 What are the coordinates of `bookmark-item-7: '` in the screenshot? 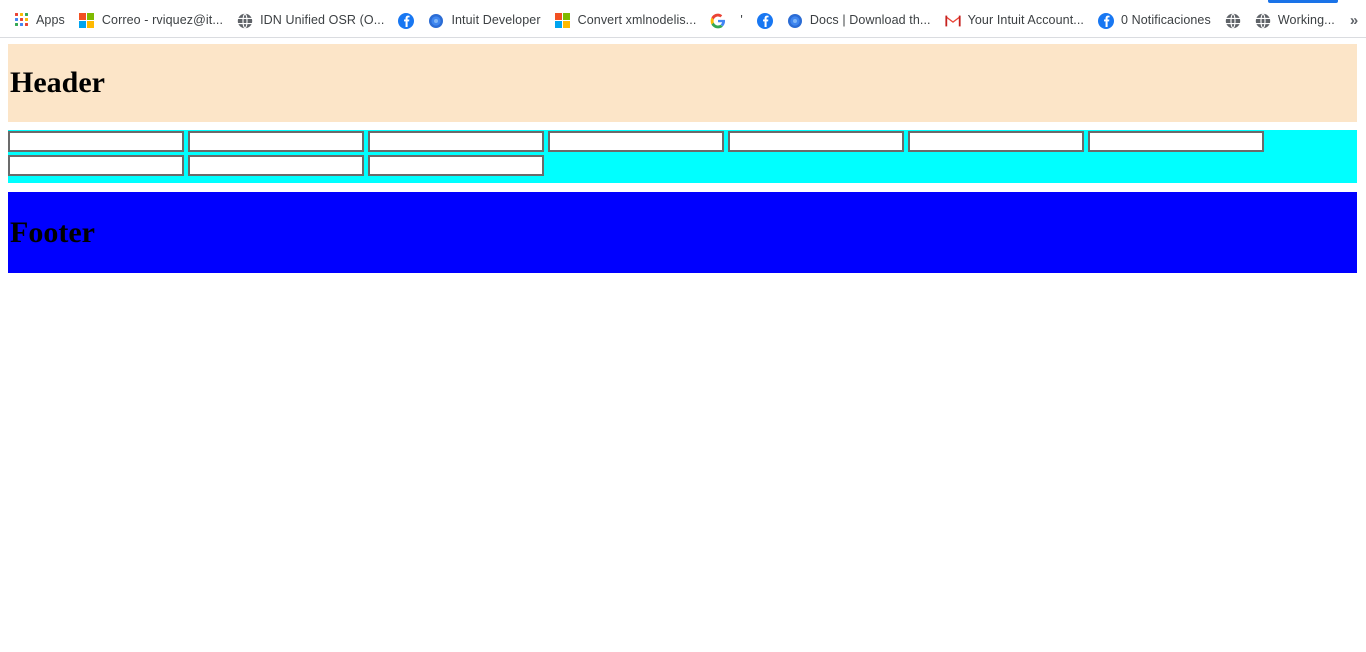 It's located at (741, 21).